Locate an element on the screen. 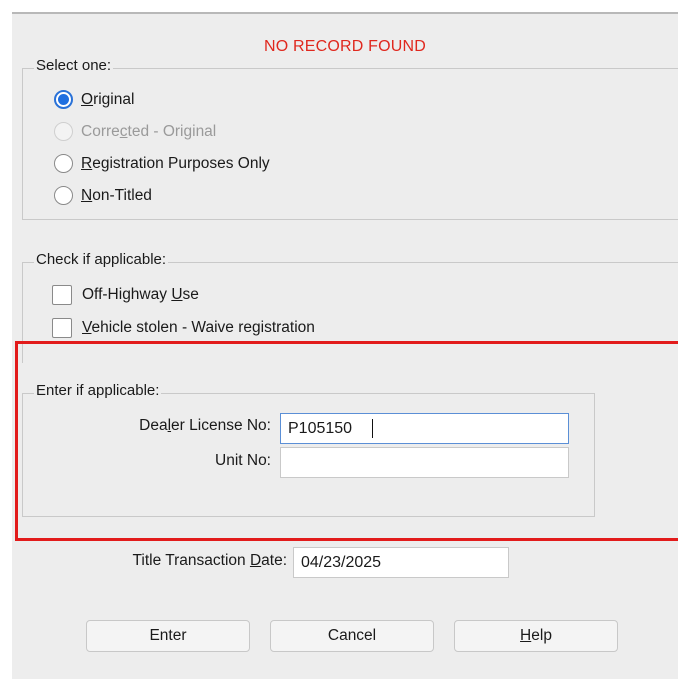  help-button: Help is located at coordinates (536, 636).